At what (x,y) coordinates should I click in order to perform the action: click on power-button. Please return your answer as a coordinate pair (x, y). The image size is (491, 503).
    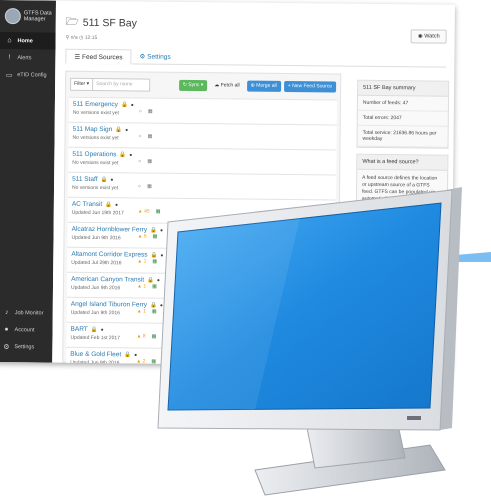
    Looking at the image, I should click on (414, 418).